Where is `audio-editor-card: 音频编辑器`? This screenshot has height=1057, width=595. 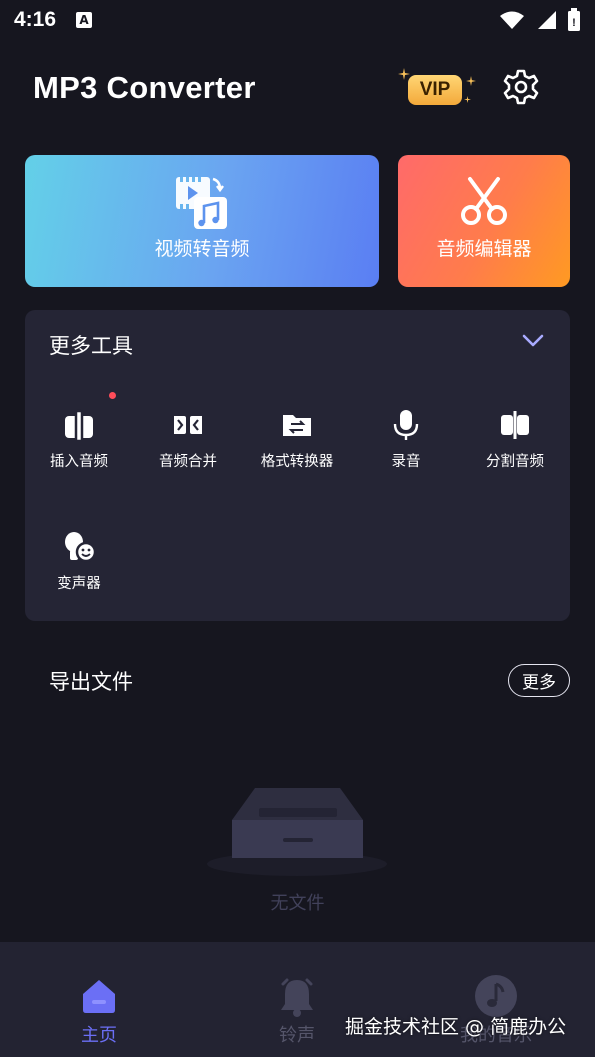 audio-editor-card: 音频编辑器 is located at coordinates (484, 221).